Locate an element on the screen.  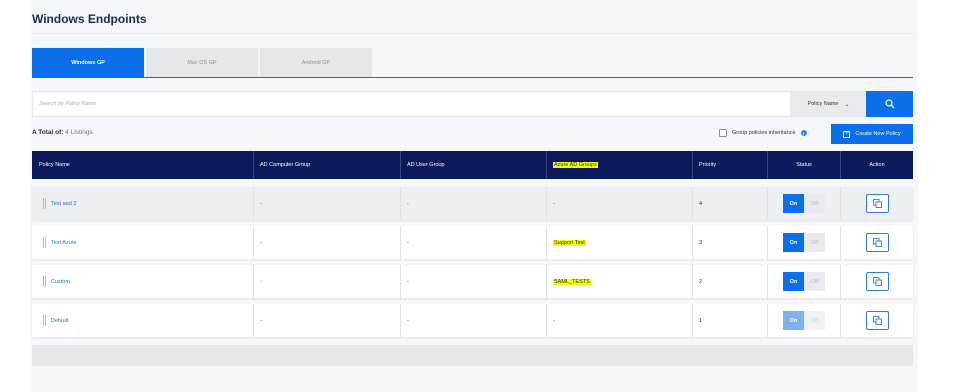
azure-ad-group-highlight: SAML_TESTS is located at coordinates (572, 281).